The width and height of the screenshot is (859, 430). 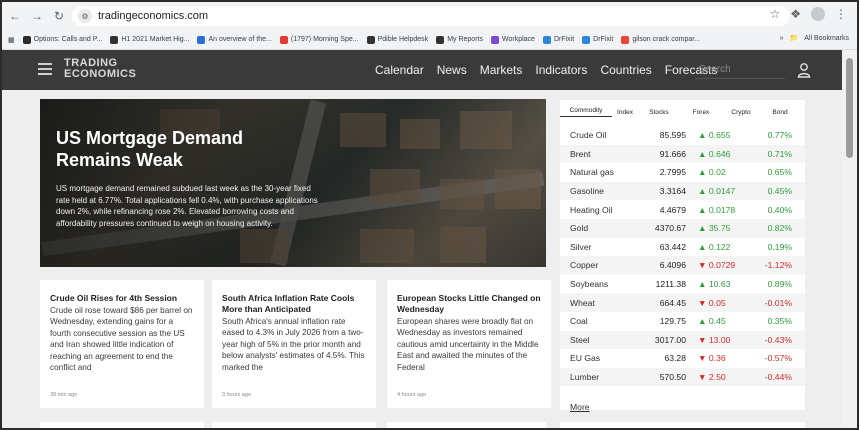 I want to click on address-bar: ⚙ tradingeconomics.com, so click(x=431, y=16).